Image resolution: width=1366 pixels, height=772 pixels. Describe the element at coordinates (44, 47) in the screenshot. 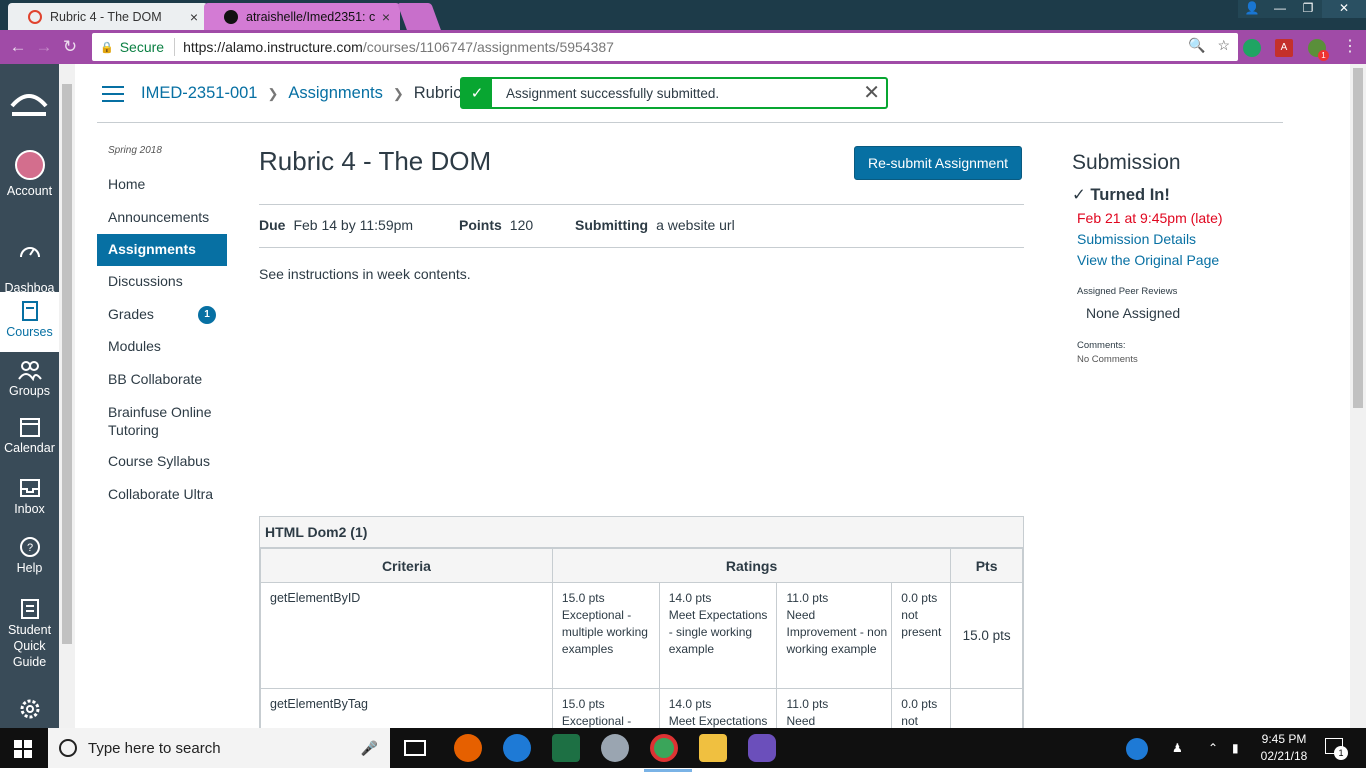

I see `forward-arrow-icon: →` at that location.